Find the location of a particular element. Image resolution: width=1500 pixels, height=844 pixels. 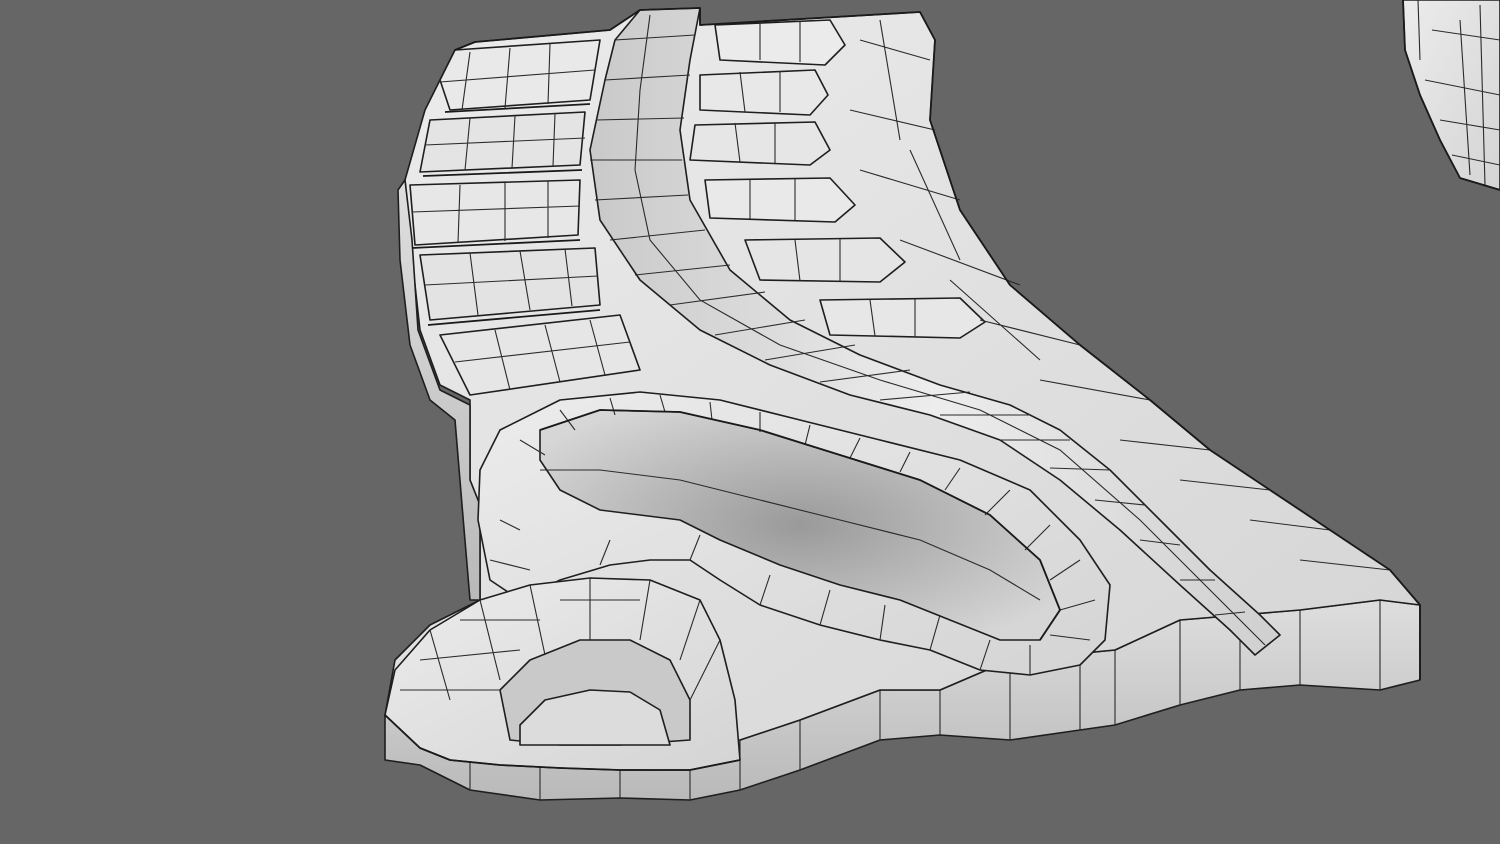

neighbor-mesh-partial is located at coordinates (1451, 95).